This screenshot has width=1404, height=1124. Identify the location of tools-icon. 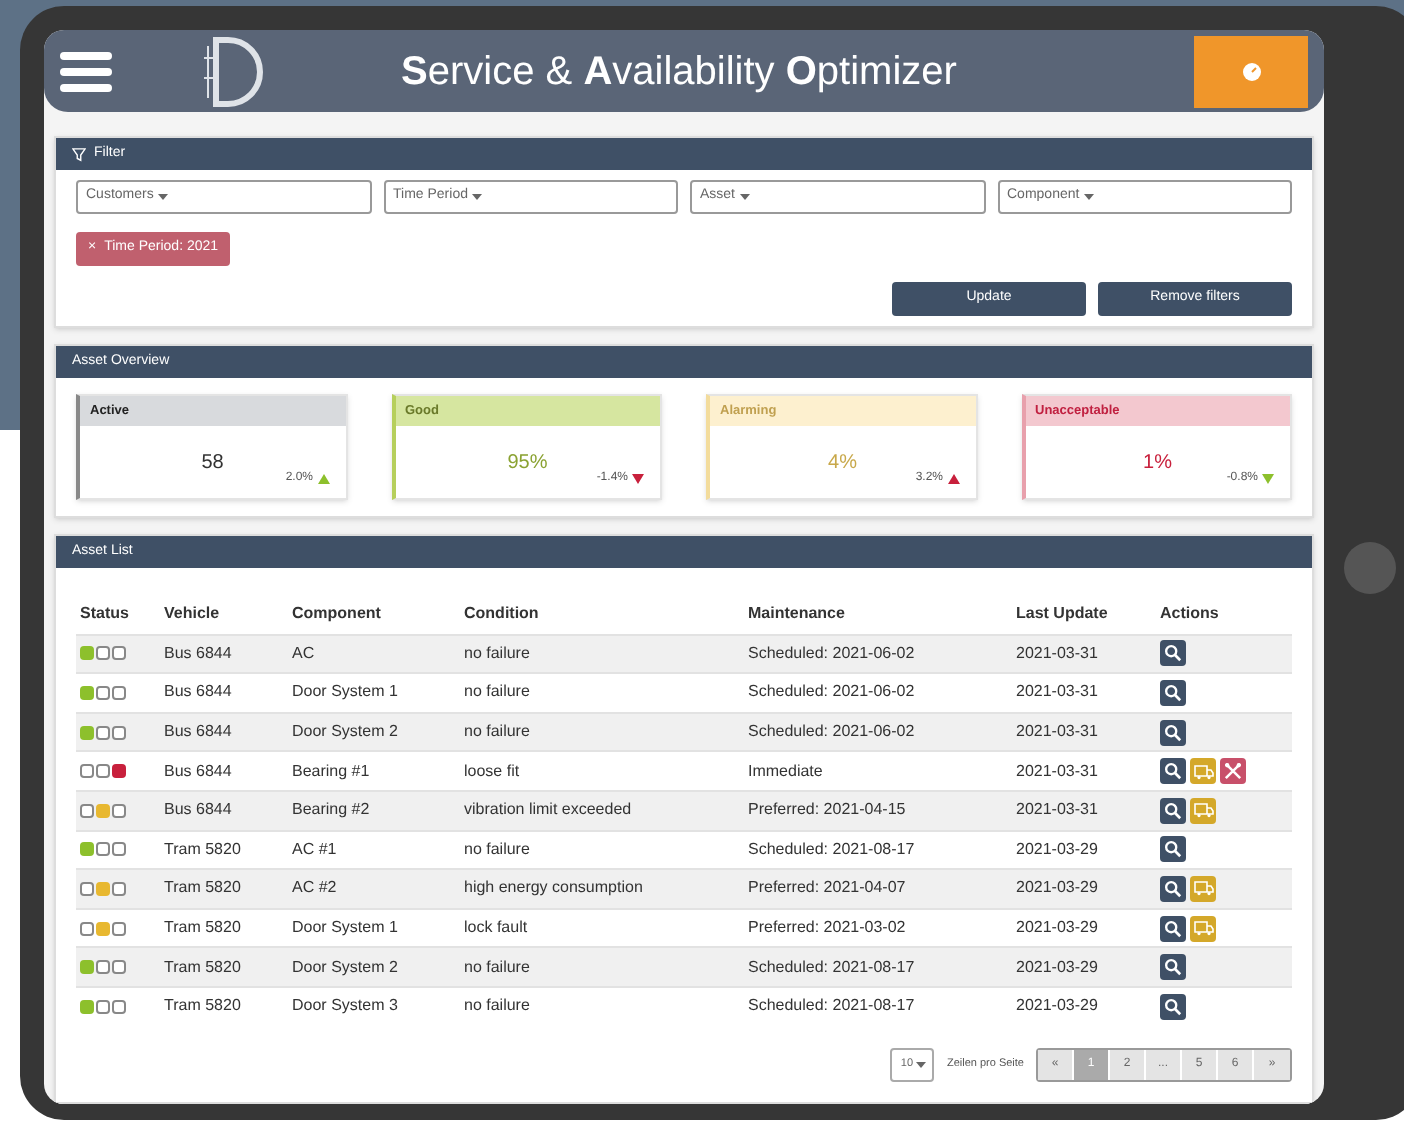
(1233, 771).